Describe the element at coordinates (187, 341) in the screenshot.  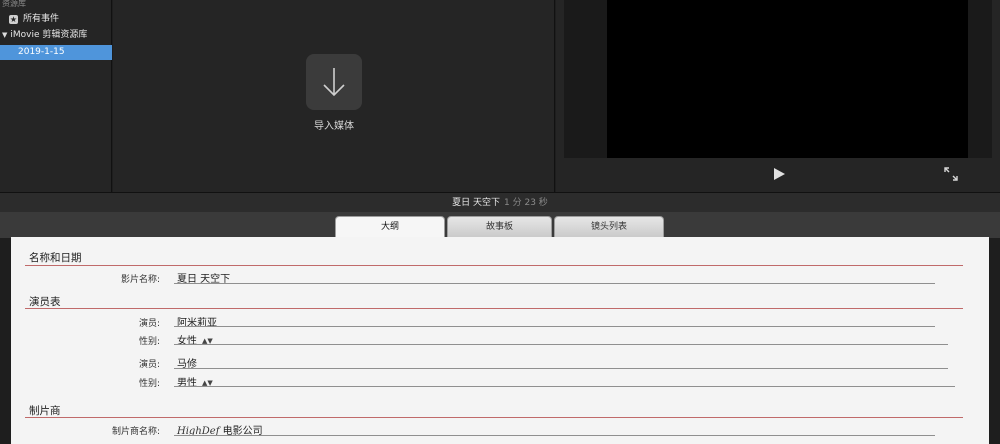
I see `gender-value: 女性` at that location.